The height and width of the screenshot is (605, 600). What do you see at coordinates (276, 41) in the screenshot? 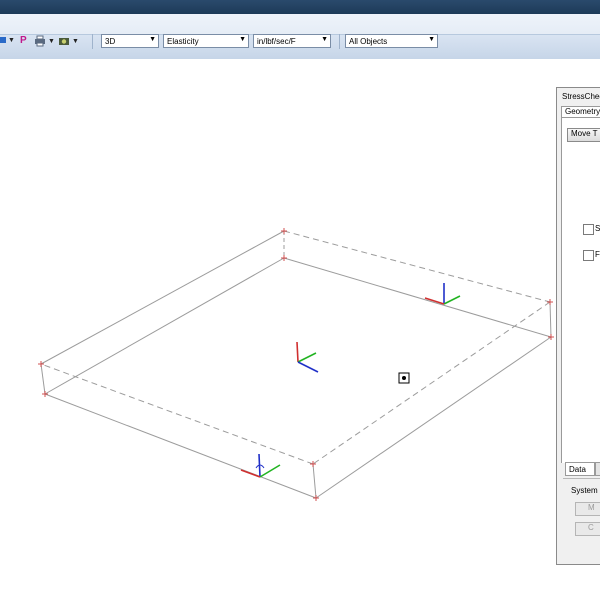
I see `units-value: in/lbf/sec/F` at bounding box center [276, 41].